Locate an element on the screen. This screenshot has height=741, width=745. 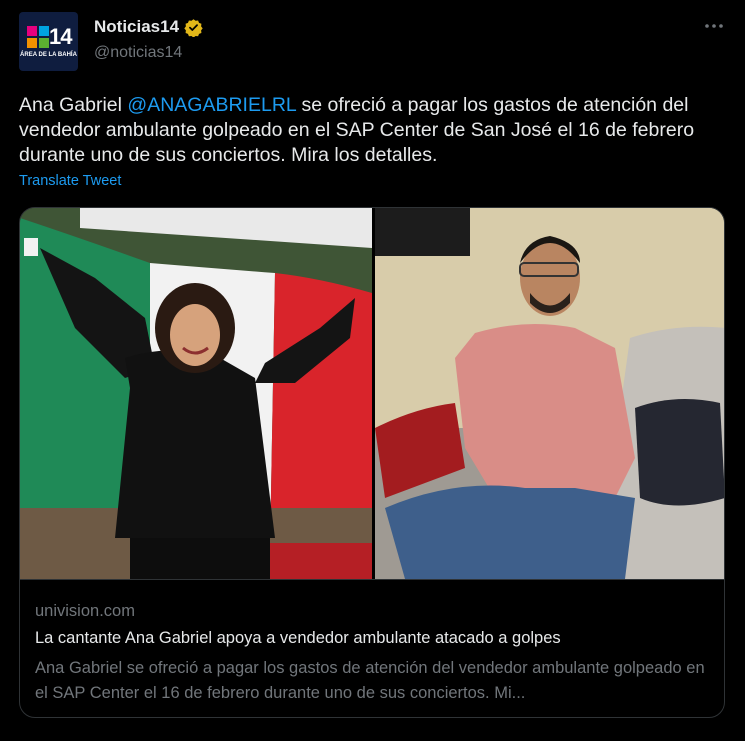
translate-tweet-link: Translate Tweet is located at coordinates (70, 181).